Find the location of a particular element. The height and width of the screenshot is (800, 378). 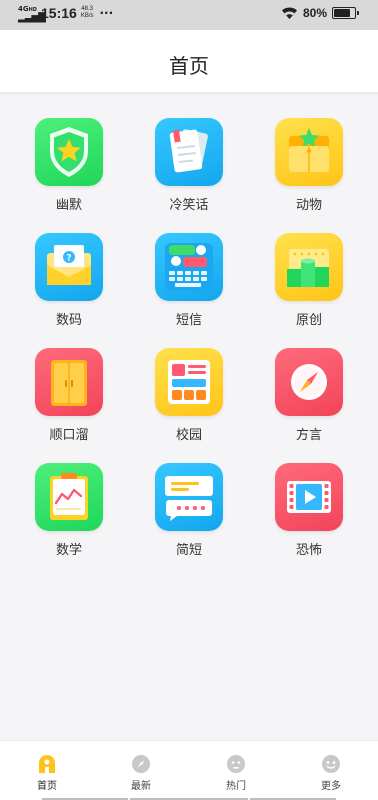

header: 首页 is located at coordinates (189, 61).